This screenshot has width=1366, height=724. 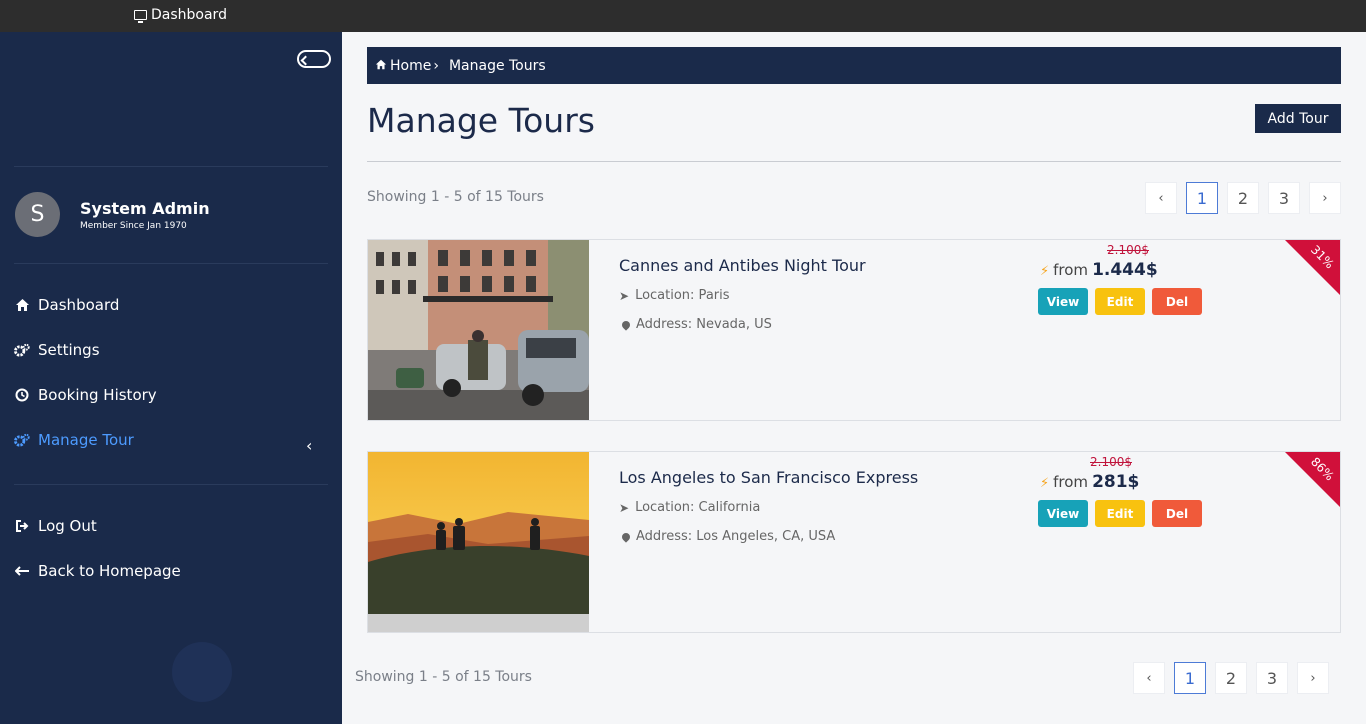 I want to click on sidebar-item-label: Dashboard, so click(x=79, y=305).